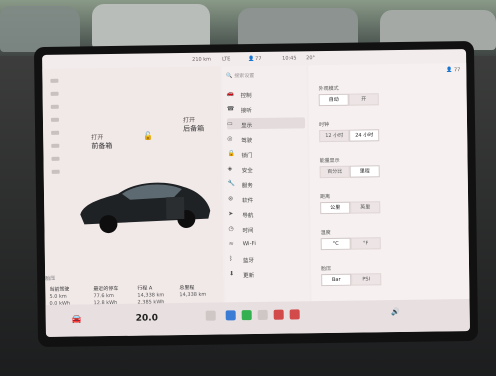 The width and height of the screenshot is (496, 376). What do you see at coordinates (266, 93) in the screenshot?
I see `nav-item: 🚗 控制` at bounding box center [266, 93].